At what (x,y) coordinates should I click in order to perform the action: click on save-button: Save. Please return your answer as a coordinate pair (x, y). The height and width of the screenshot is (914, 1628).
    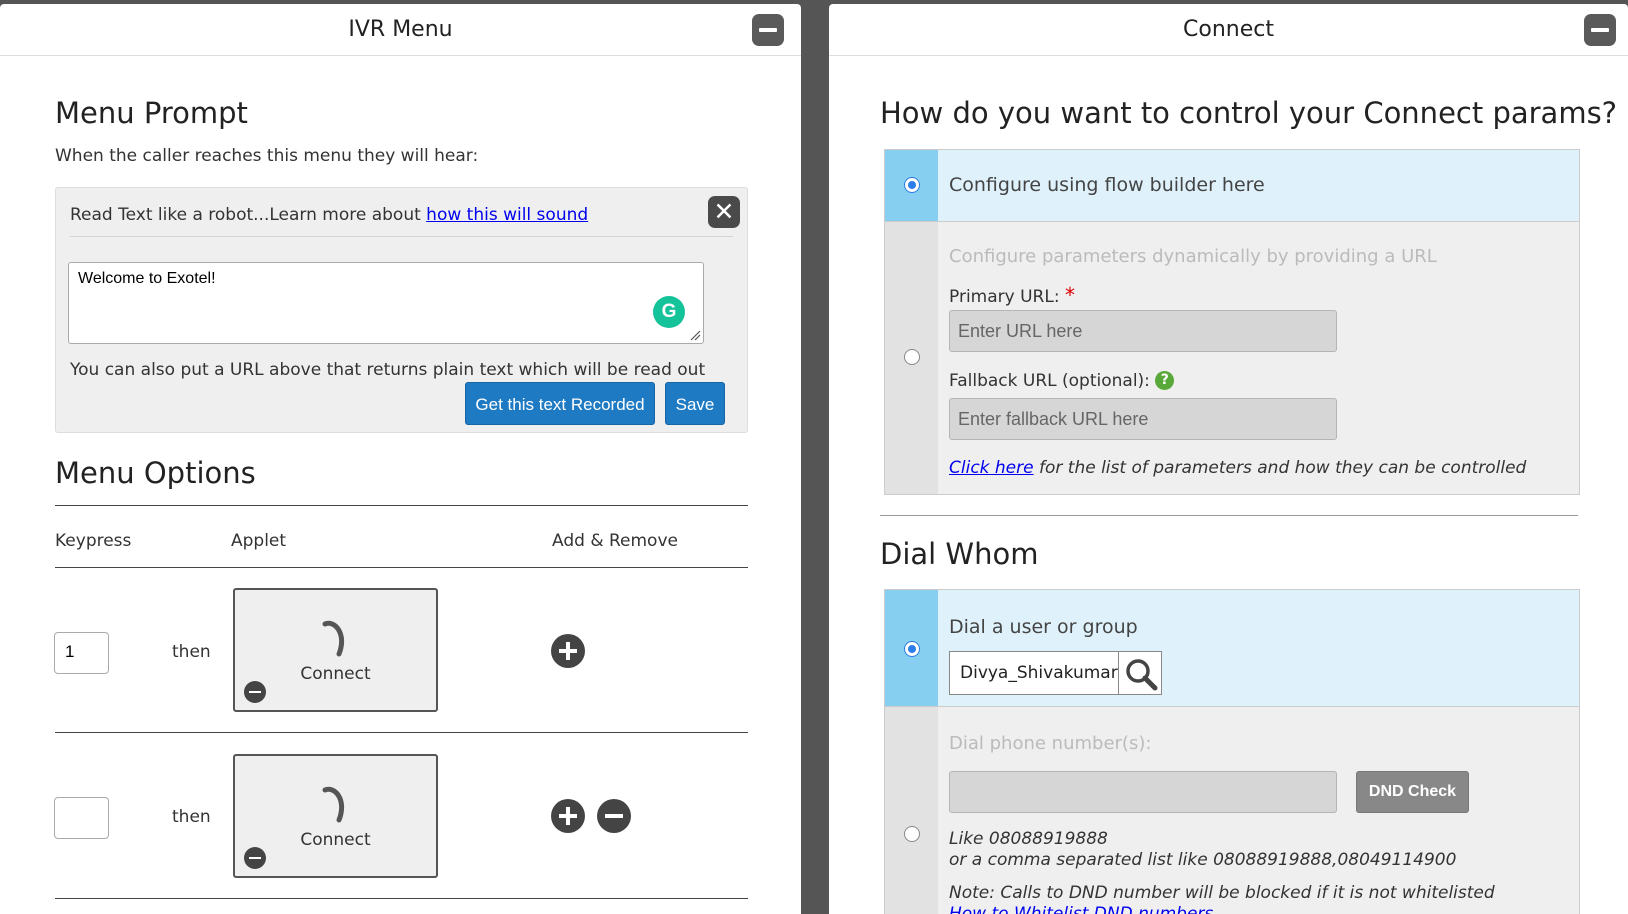
    Looking at the image, I should click on (695, 403).